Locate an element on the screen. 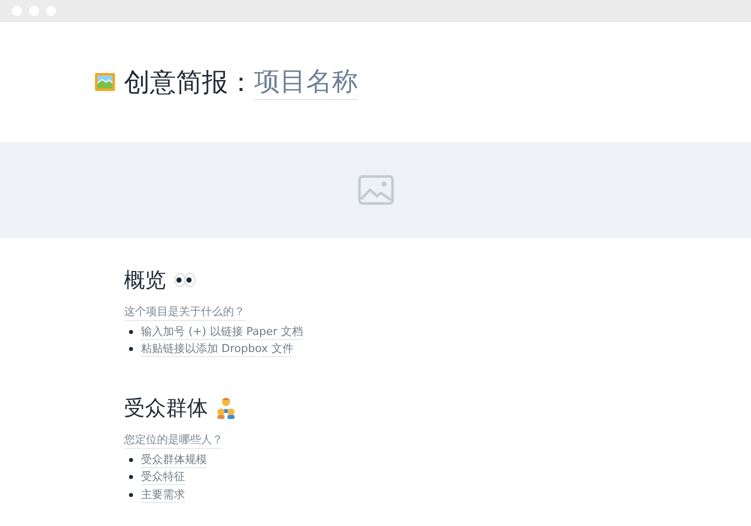 The height and width of the screenshot is (526, 751). section-heading: 受众群体 is located at coordinates (166, 408).